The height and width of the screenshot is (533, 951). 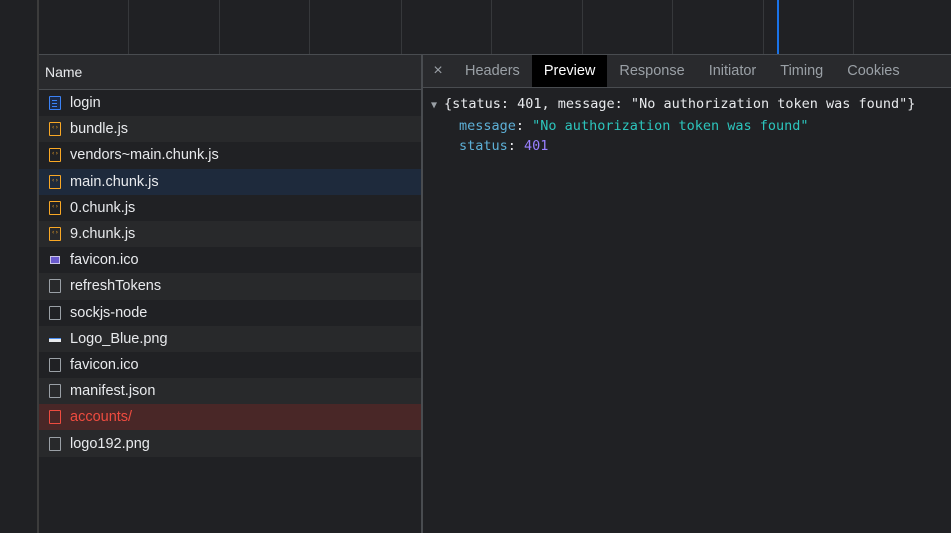 I want to click on tab-headers: Headers, so click(x=492, y=71).